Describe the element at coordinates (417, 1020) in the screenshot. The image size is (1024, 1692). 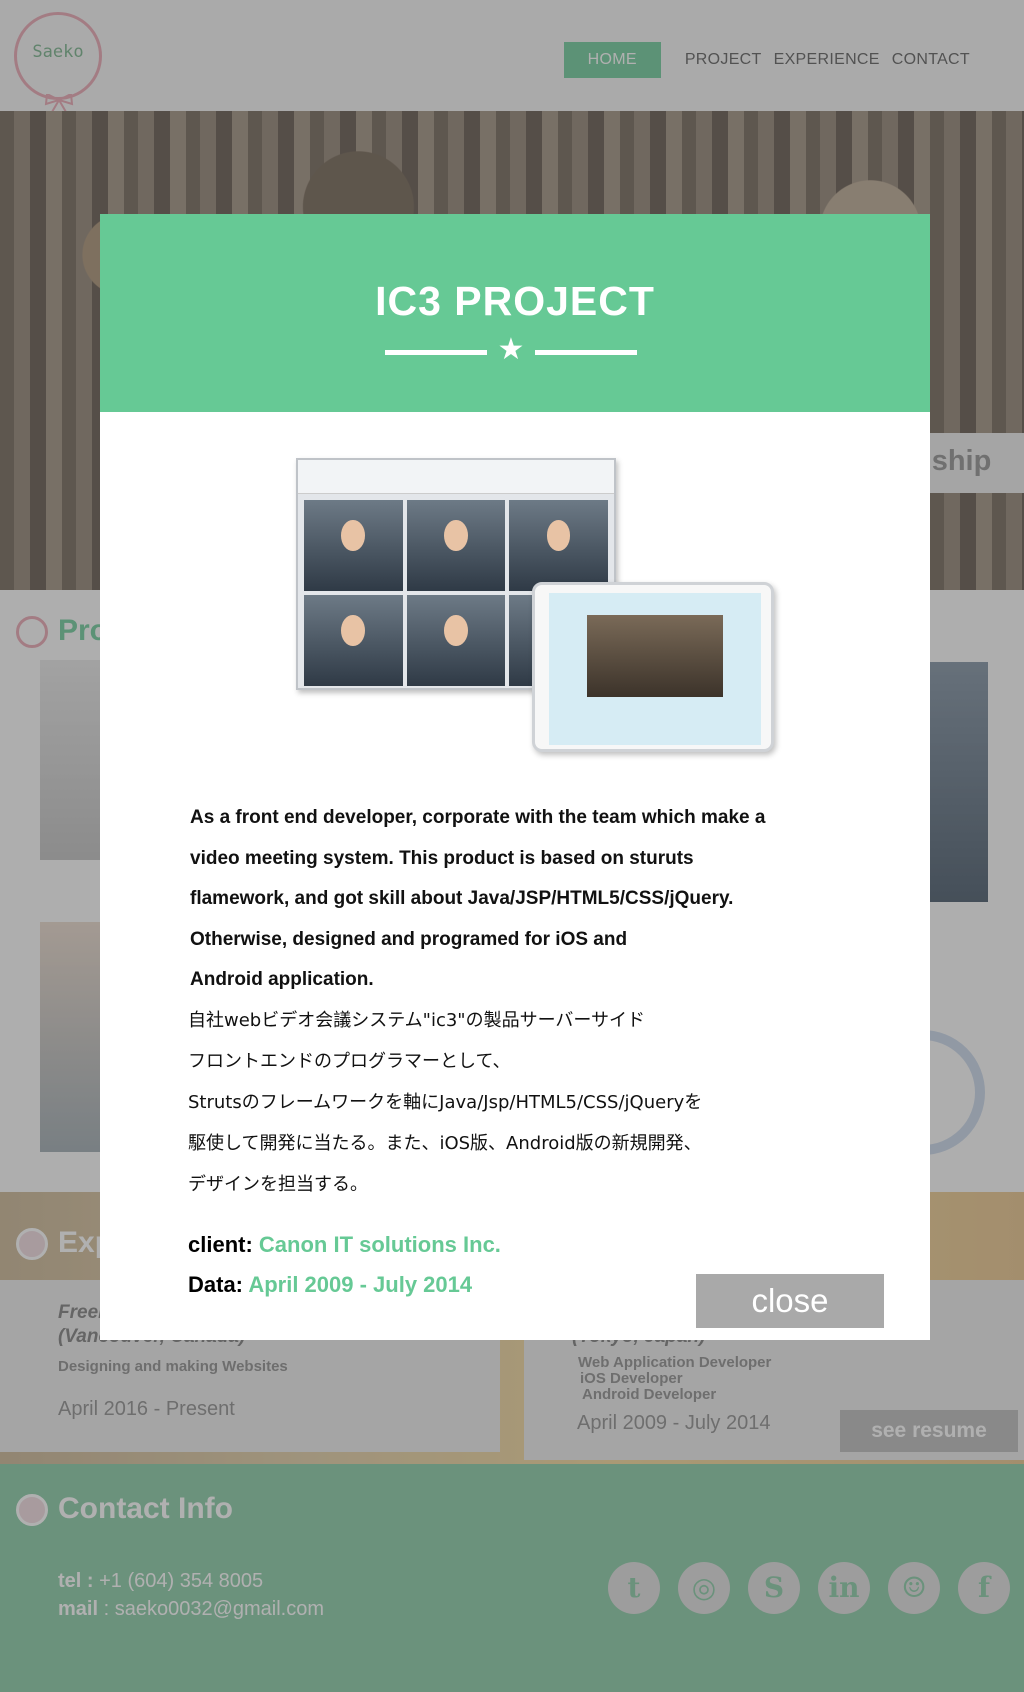
I see `description-line: 自社webビデオ会議システム"ic3"の製品サーバーサイド` at that location.